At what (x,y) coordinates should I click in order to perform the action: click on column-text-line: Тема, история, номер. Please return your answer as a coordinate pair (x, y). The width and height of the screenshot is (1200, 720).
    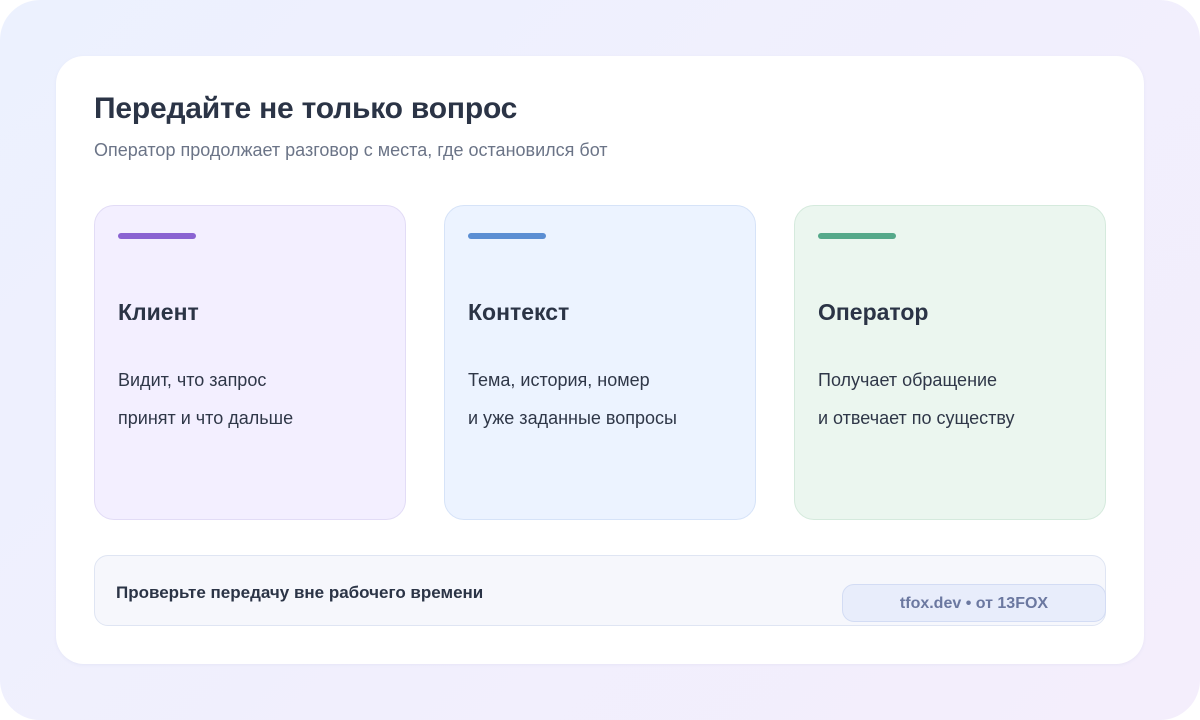
    Looking at the image, I should click on (559, 380).